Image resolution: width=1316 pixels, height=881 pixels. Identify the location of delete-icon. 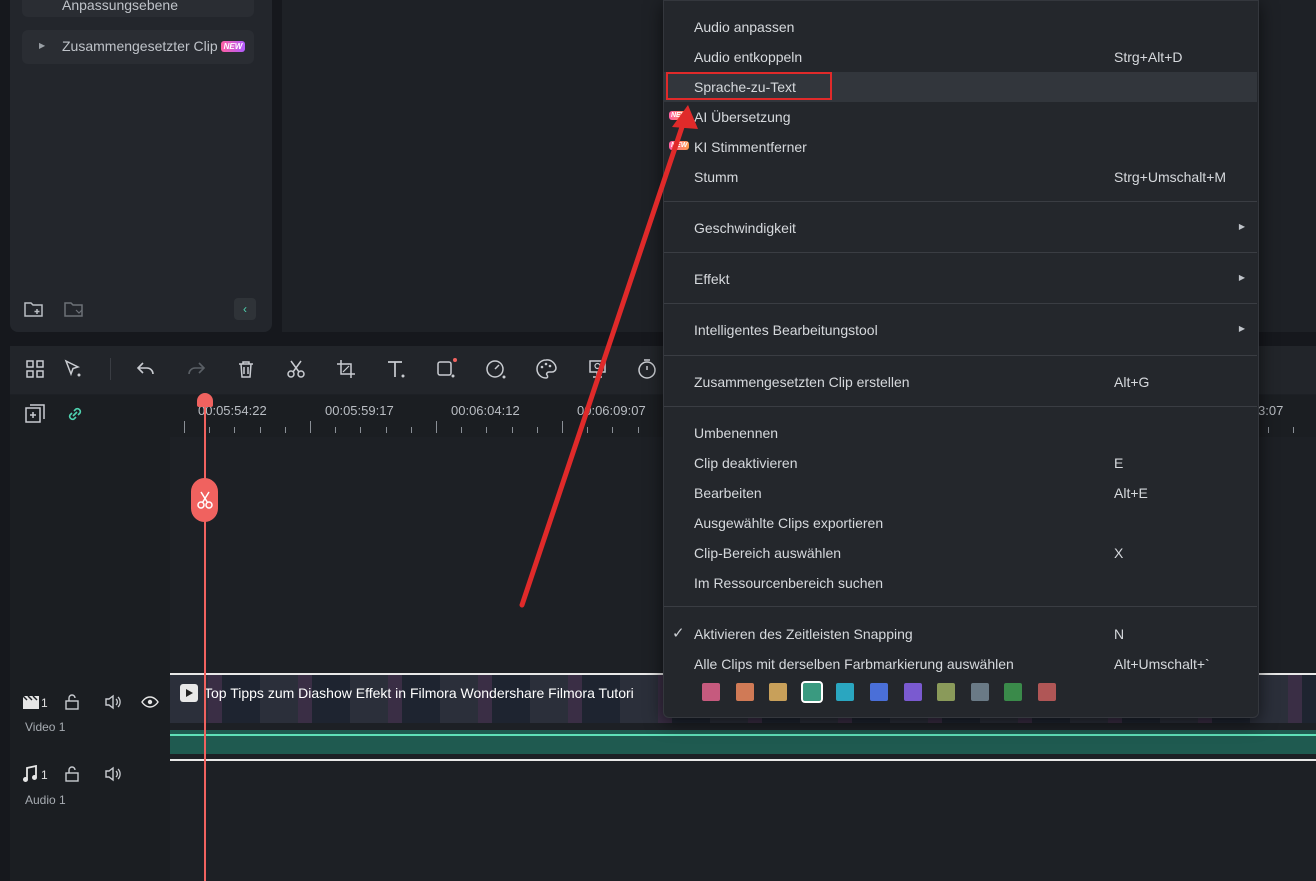
(246, 369).